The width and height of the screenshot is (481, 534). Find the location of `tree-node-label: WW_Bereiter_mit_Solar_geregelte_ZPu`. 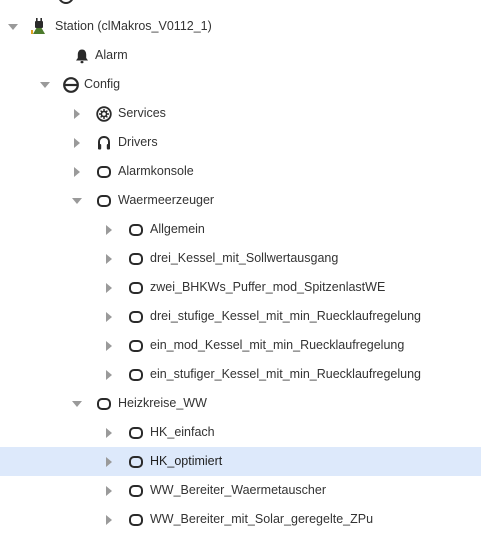

tree-node-label: WW_Bereiter_mit_Solar_geregelte_ZPu is located at coordinates (262, 519).